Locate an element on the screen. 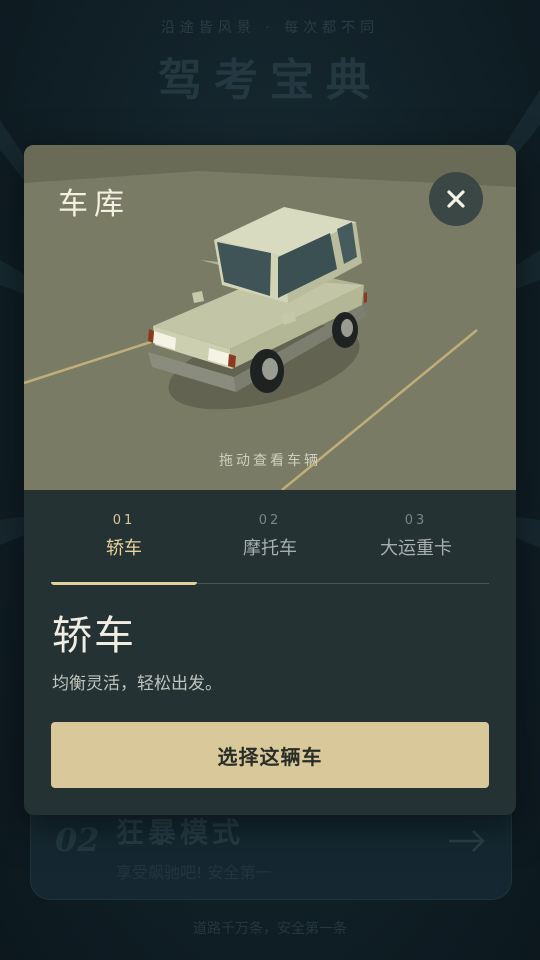 This screenshot has height=960, width=540. tab-label: 大运重卡 is located at coordinates (416, 548).